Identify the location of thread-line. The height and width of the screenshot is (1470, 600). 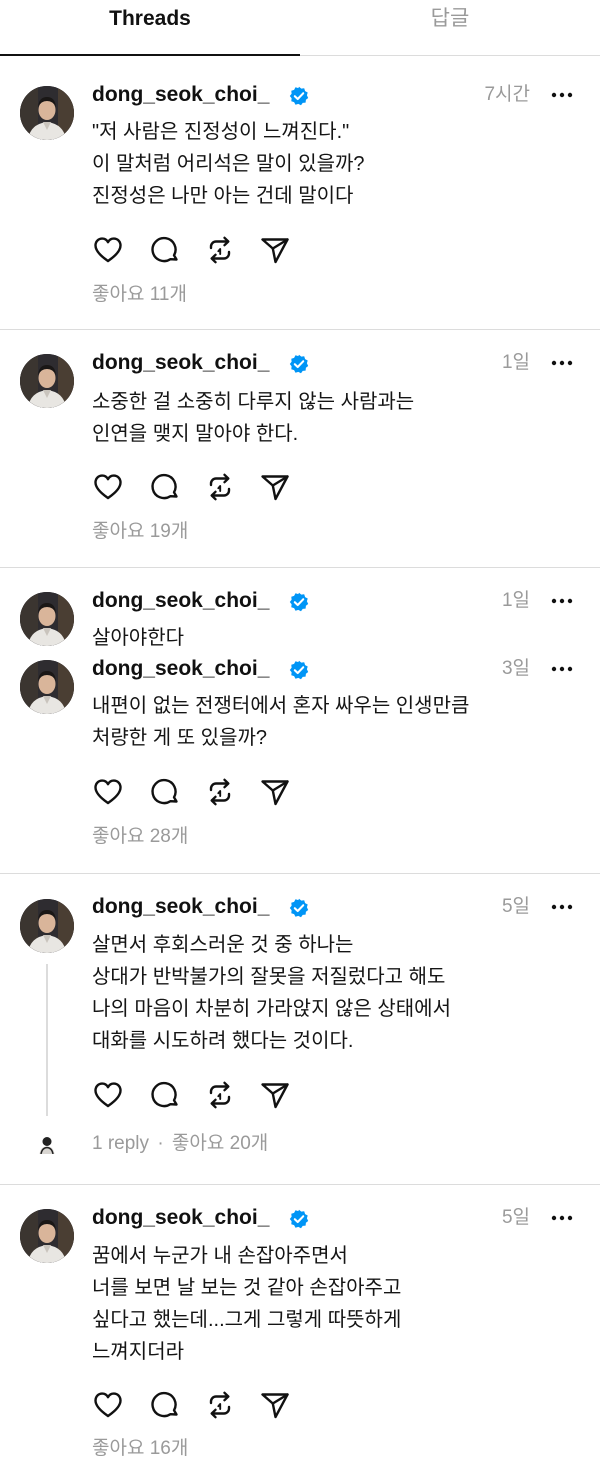
(47, 1040).